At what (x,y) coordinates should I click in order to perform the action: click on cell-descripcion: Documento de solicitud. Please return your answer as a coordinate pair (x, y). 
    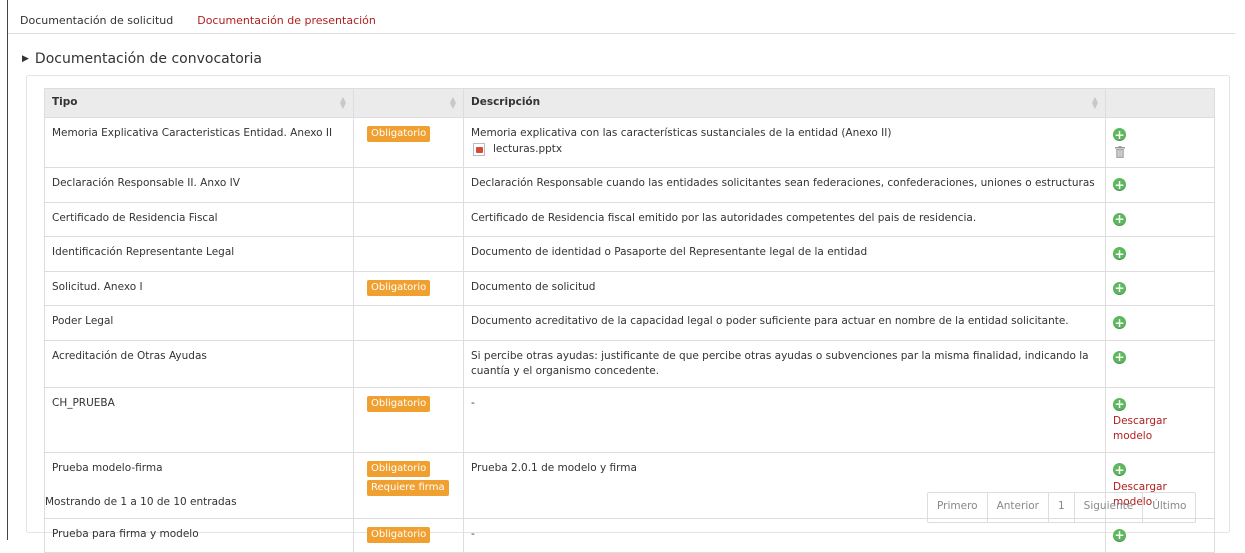
    Looking at the image, I should click on (784, 288).